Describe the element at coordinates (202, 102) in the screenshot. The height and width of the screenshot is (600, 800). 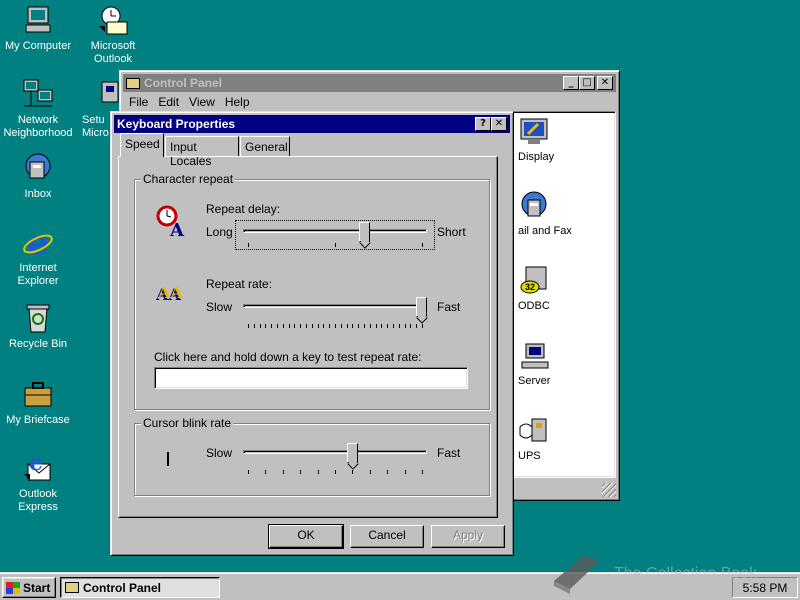
I see `menu-view: View` at that location.